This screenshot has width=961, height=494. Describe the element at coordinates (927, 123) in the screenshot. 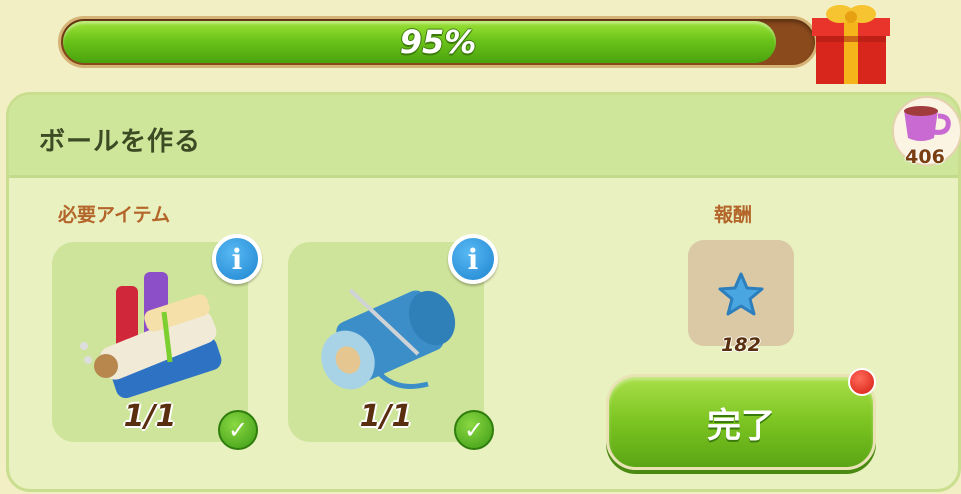

I see `tea-cup-icon` at that location.